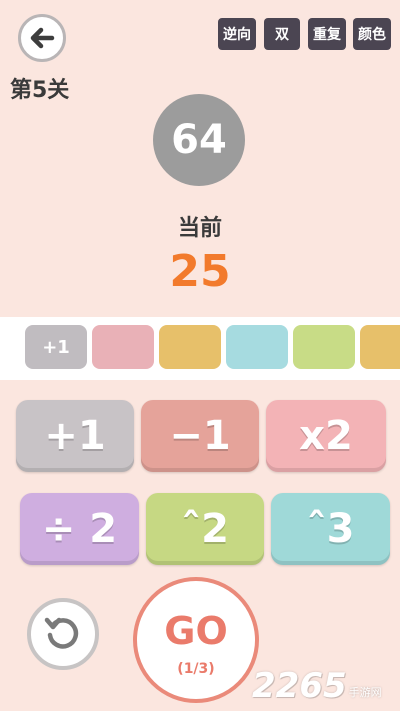 Image resolution: width=400 pixels, height=711 pixels. Describe the element at coordinates (200, 271) in the screenshot. I see `current-value: 25` at that location.